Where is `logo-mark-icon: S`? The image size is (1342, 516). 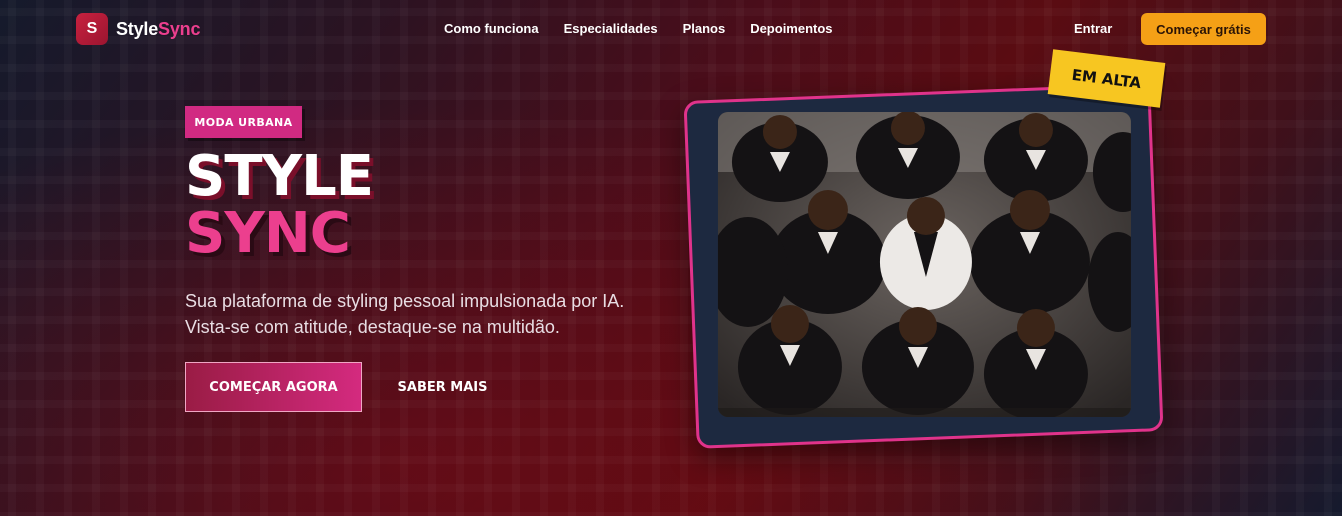
logo-mark-icon: S is located at coordinates (92, 29).